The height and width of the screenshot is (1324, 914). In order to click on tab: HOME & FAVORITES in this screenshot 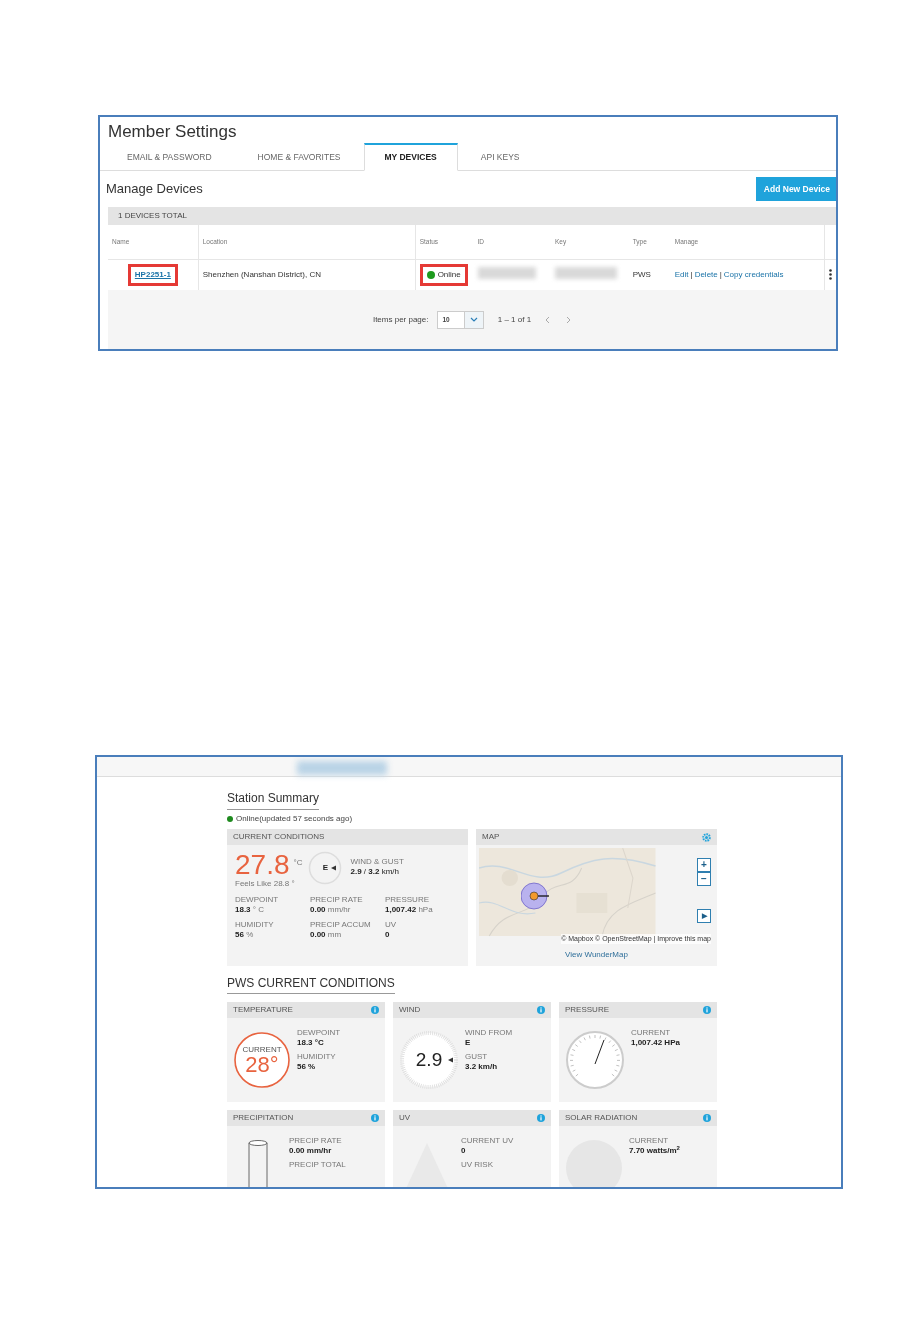, I will do `click(299, 157)`.